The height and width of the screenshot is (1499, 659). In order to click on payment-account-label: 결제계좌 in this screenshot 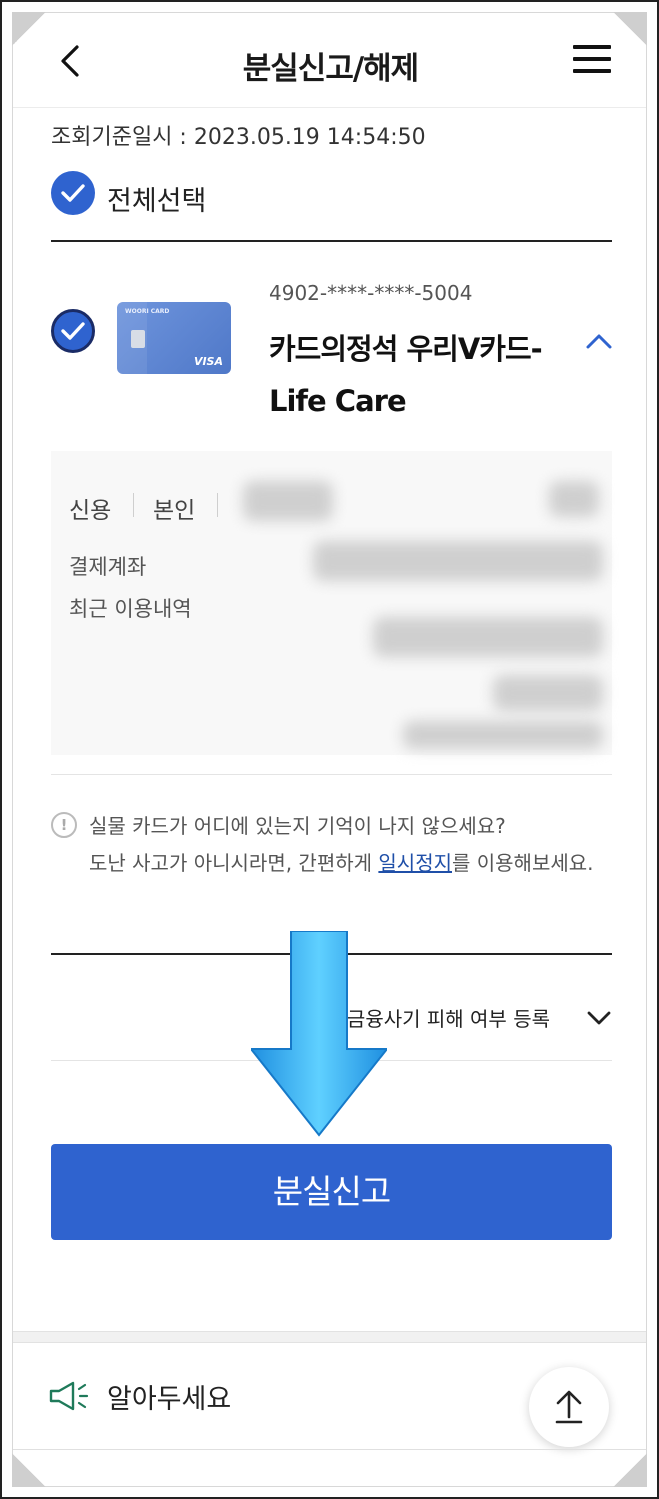, I will do `click(108, 567)`.